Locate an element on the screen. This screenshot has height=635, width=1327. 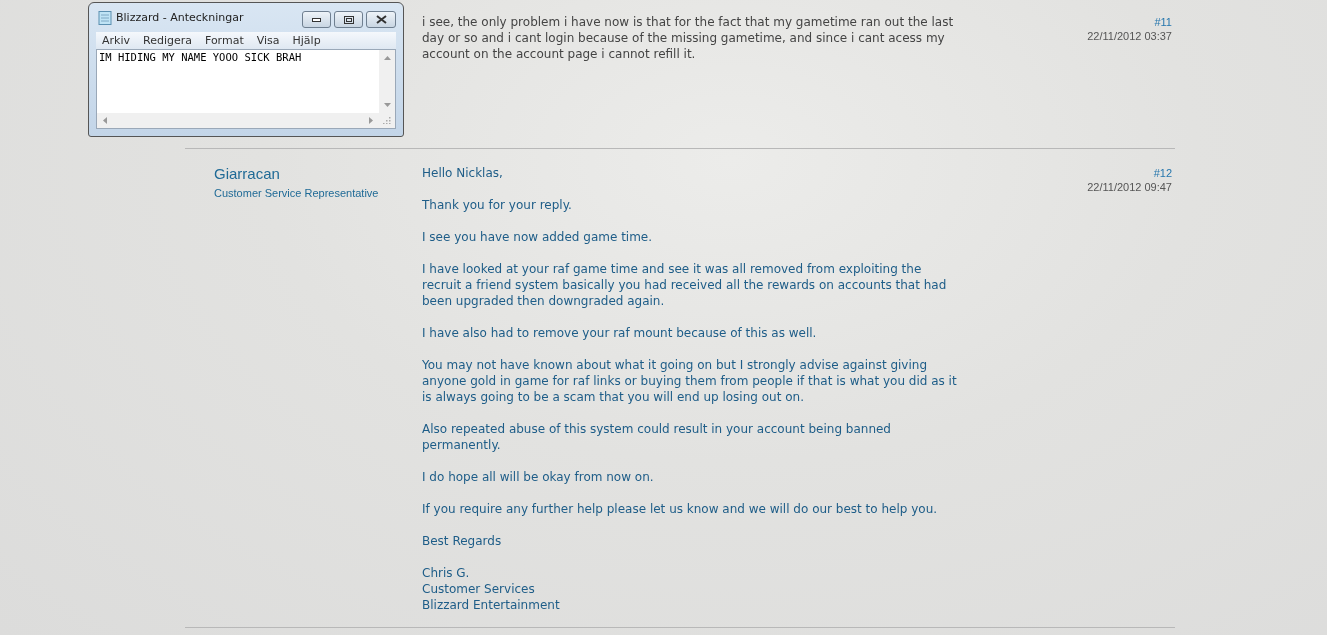
close-icon is located at coordinates (381, 19).